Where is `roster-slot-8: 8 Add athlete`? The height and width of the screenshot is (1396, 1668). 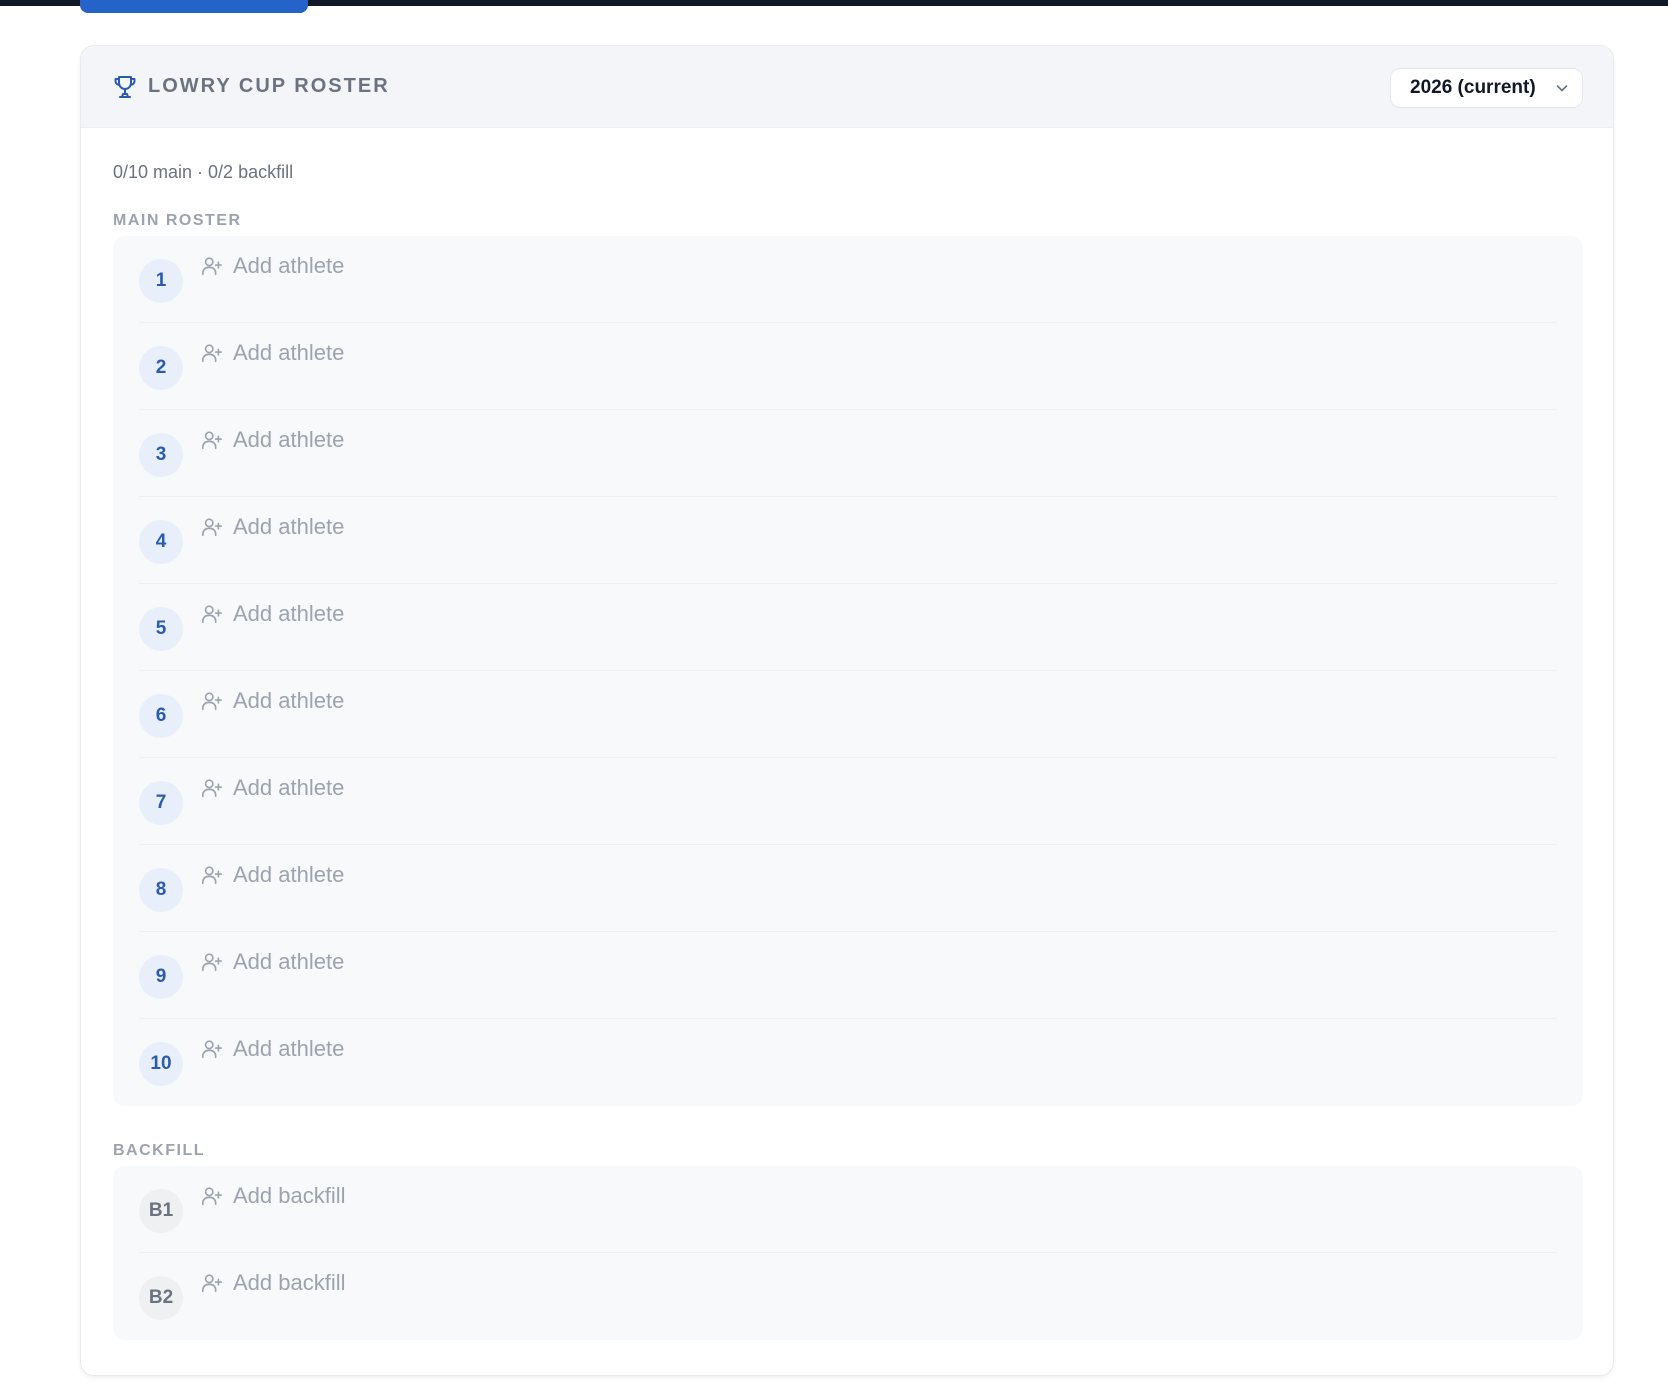
roster-slot-8: 8 Add athlete is located at coordinates (848, 888).